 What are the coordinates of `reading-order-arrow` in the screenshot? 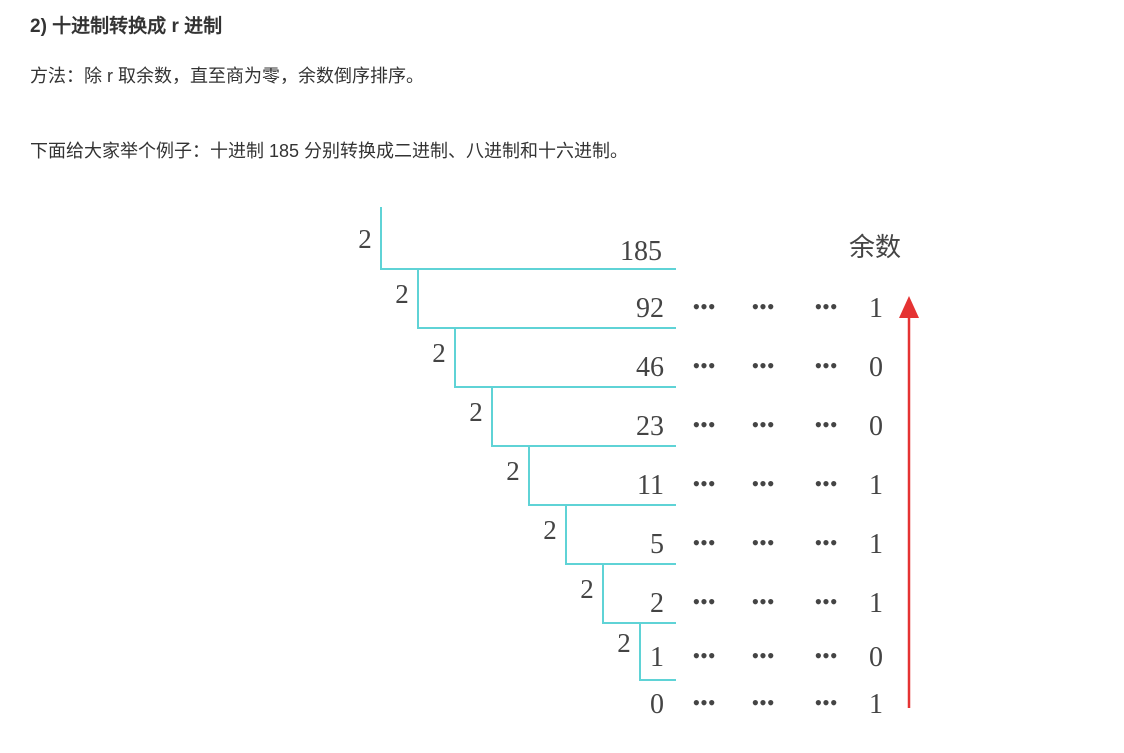 It's located at (909, 502).